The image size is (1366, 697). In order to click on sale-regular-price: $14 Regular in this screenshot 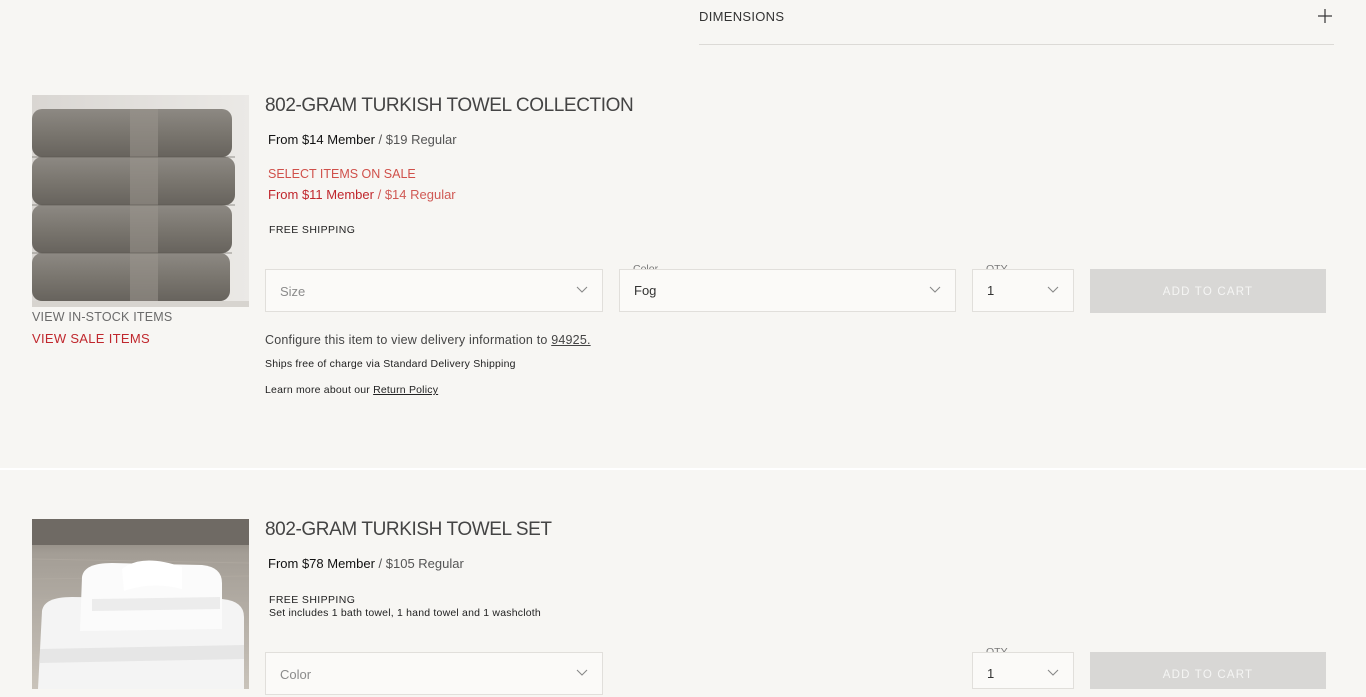, I will do `click(420, 194)`.